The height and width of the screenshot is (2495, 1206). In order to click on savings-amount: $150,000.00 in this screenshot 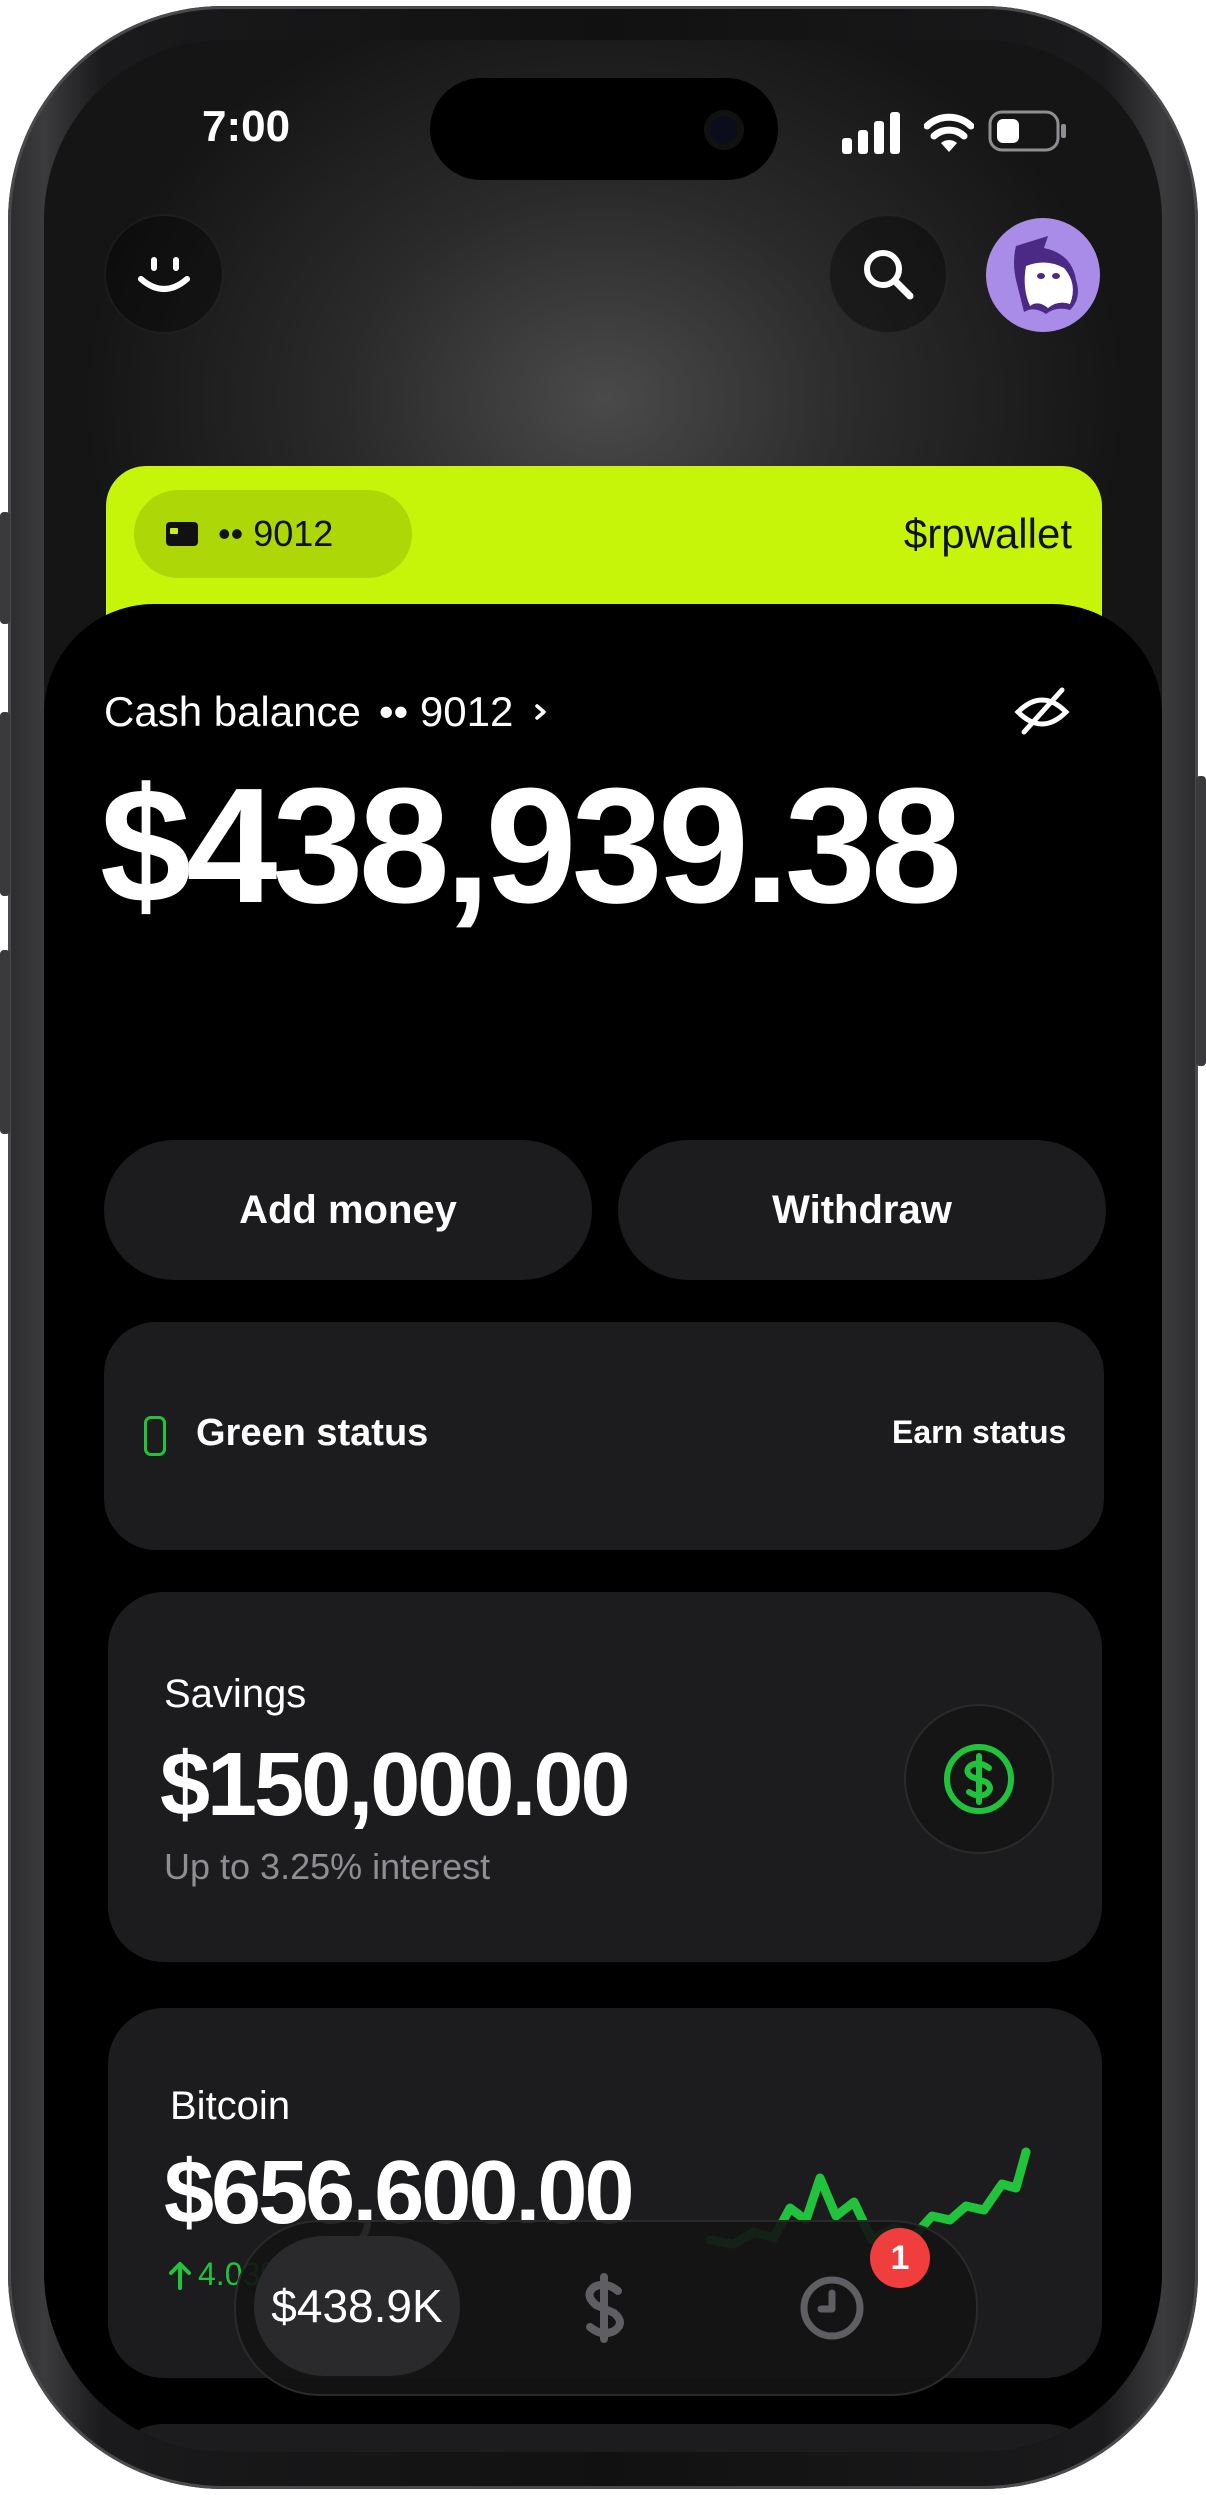, I will do `click(395, 1785)`.